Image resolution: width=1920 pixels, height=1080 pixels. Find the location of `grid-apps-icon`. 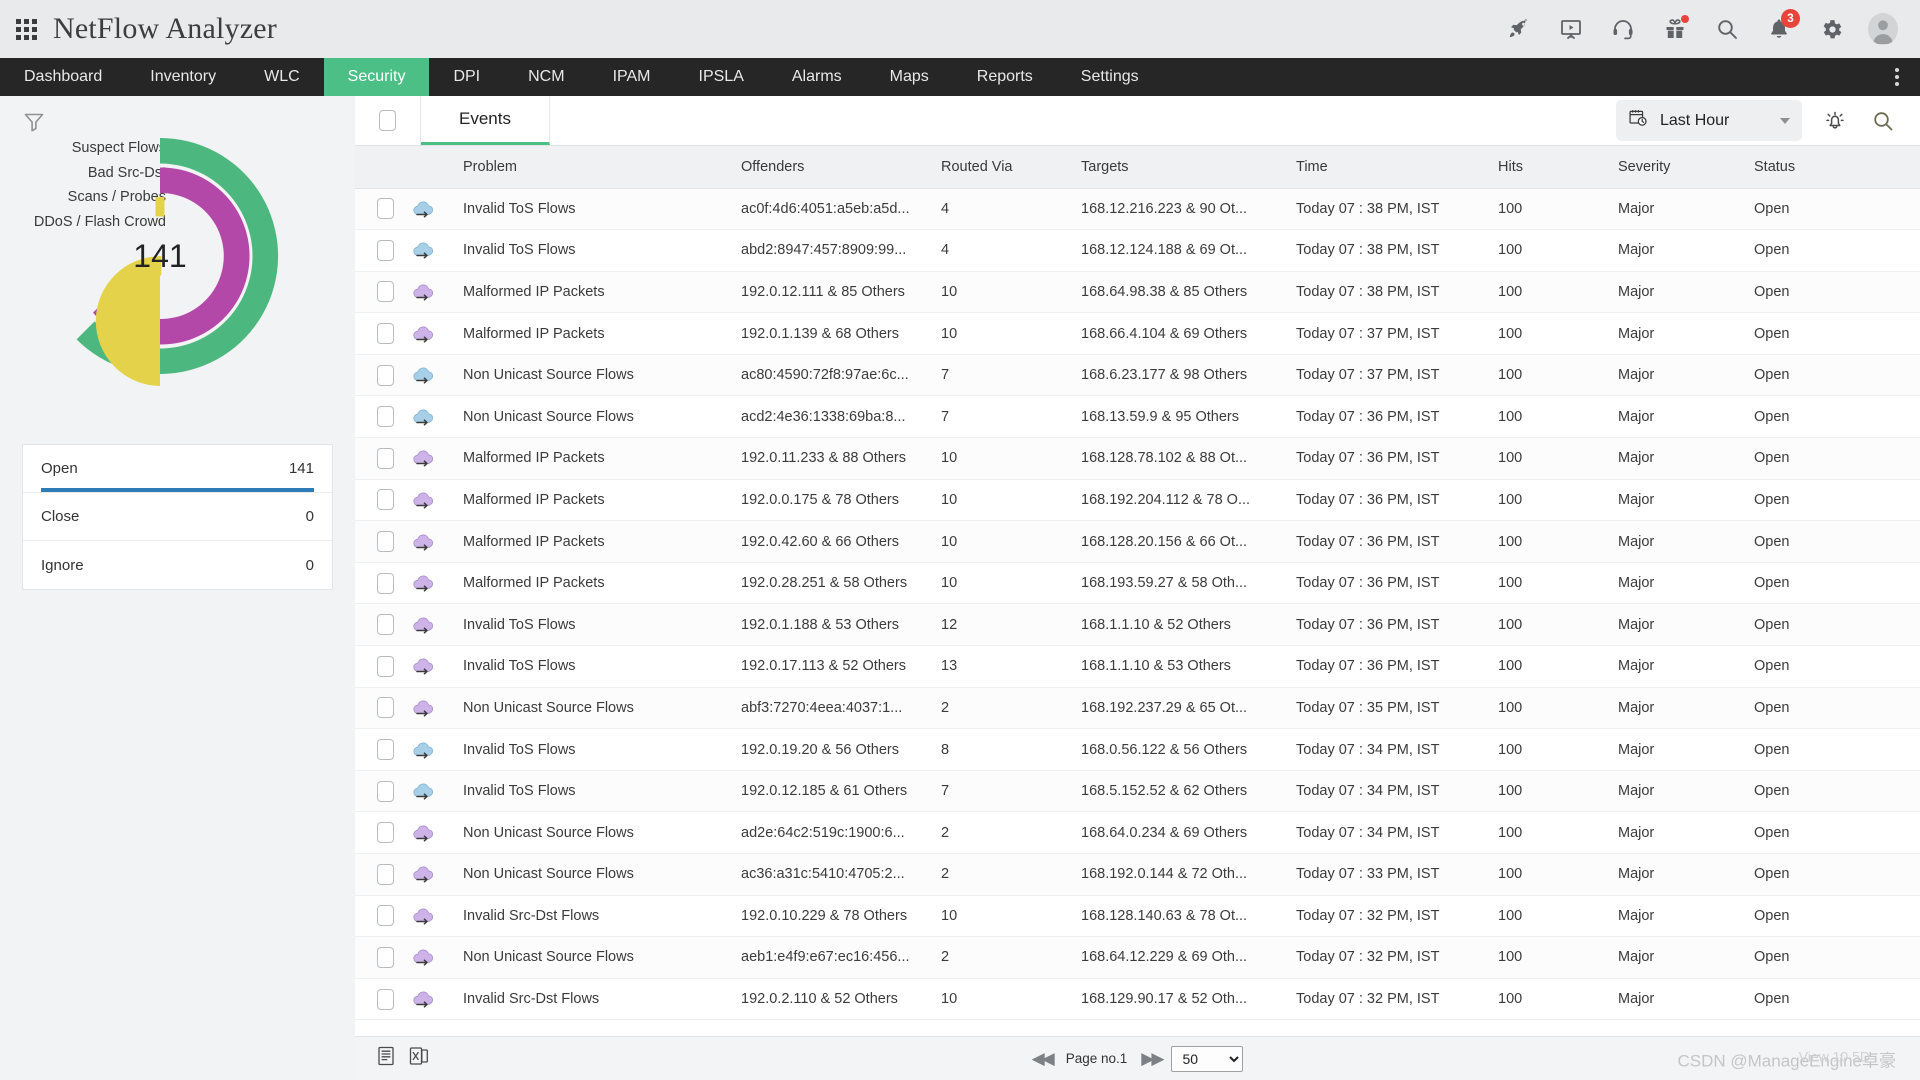

grid-apps-icon is located at coordinates (26, 29).